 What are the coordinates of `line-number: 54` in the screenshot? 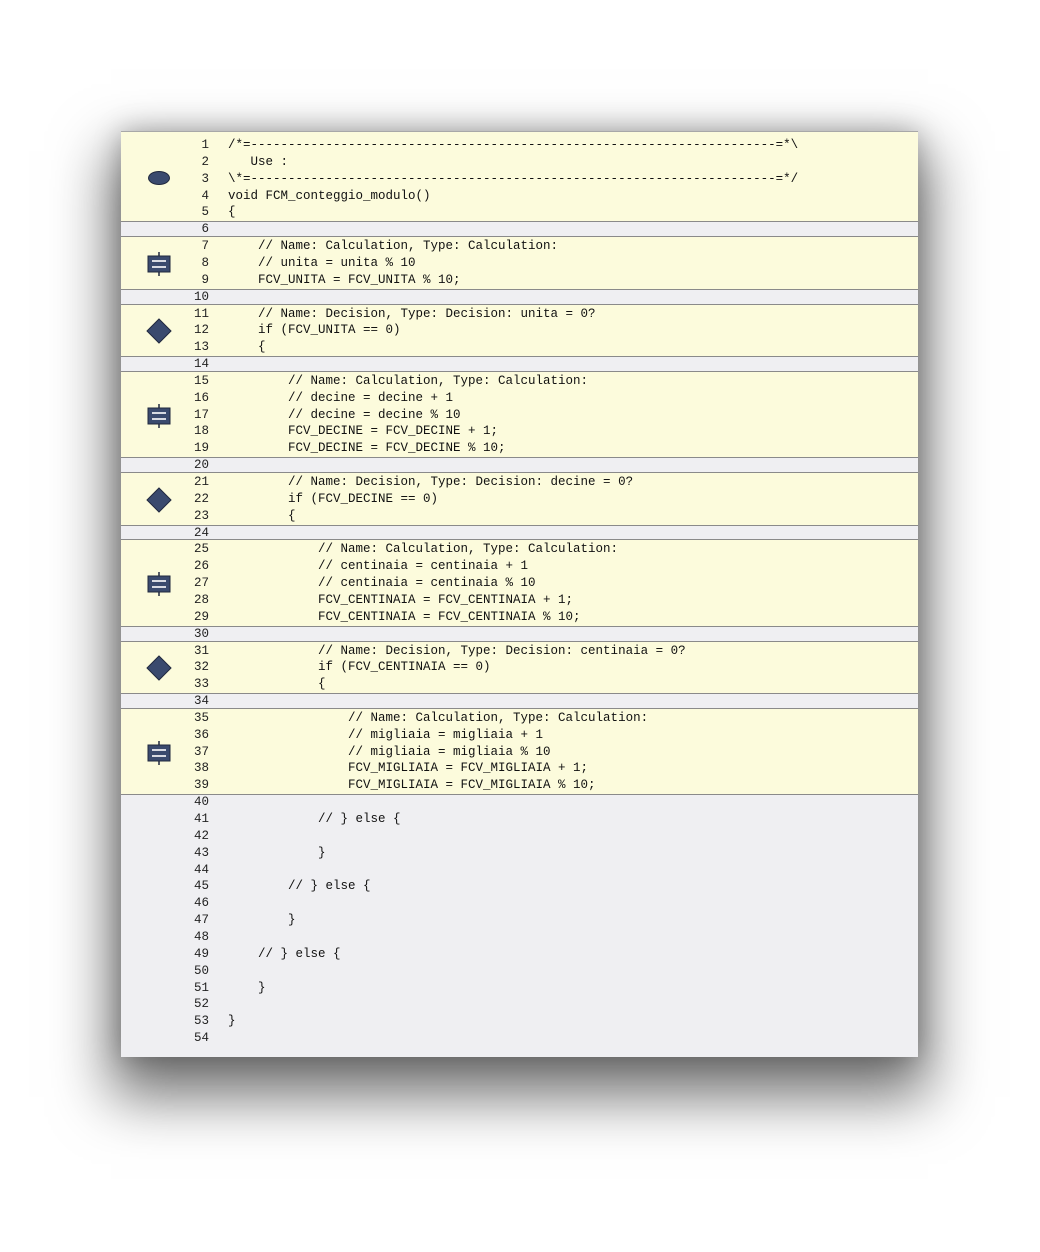 It's located at (201, 1038).